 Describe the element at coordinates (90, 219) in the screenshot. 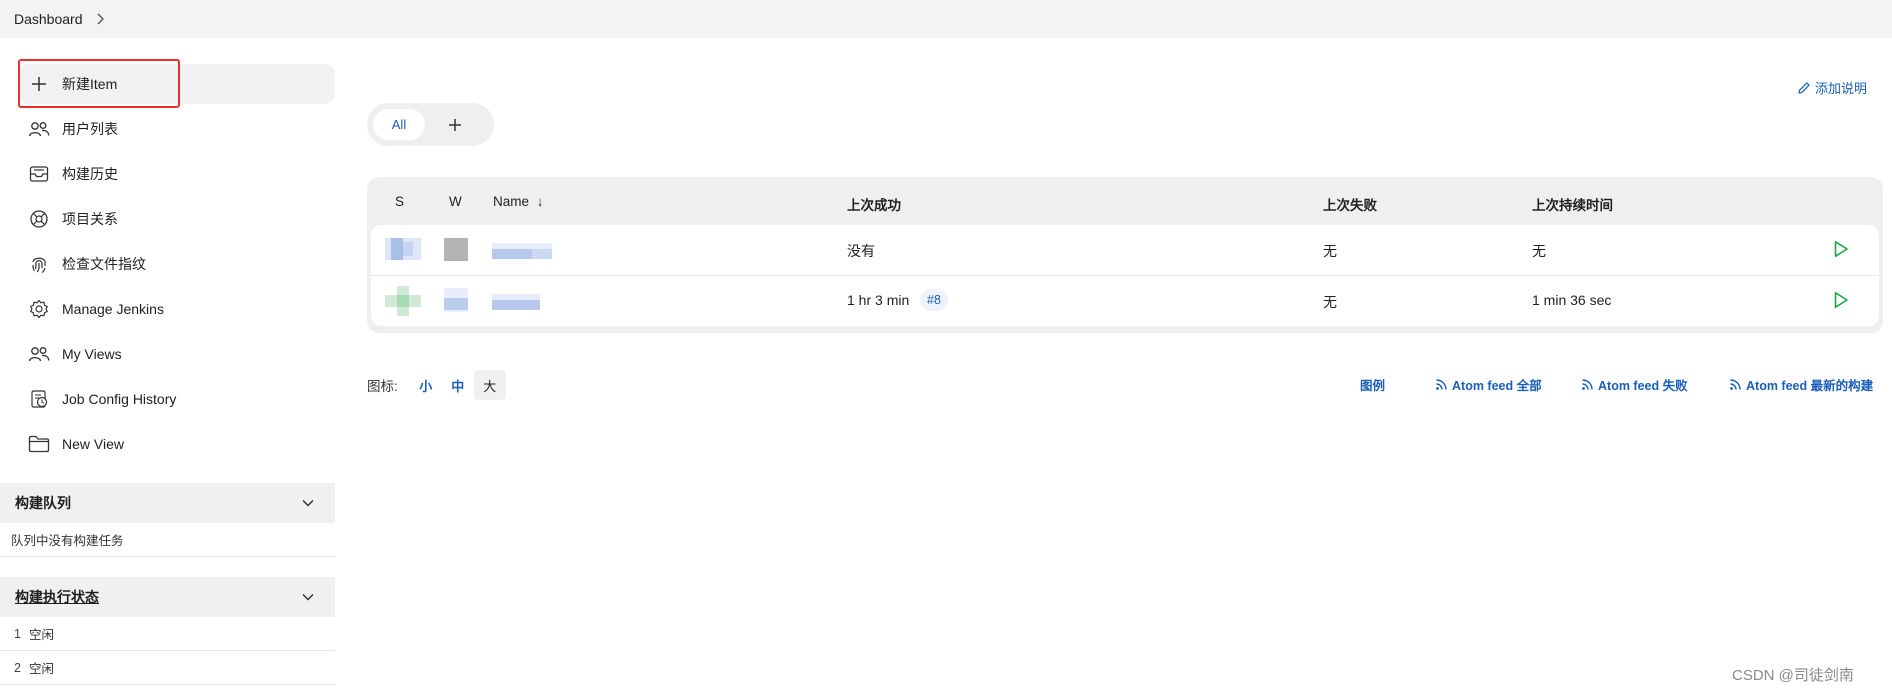

I see `sidebar-item-label: 项目关系` at that location.